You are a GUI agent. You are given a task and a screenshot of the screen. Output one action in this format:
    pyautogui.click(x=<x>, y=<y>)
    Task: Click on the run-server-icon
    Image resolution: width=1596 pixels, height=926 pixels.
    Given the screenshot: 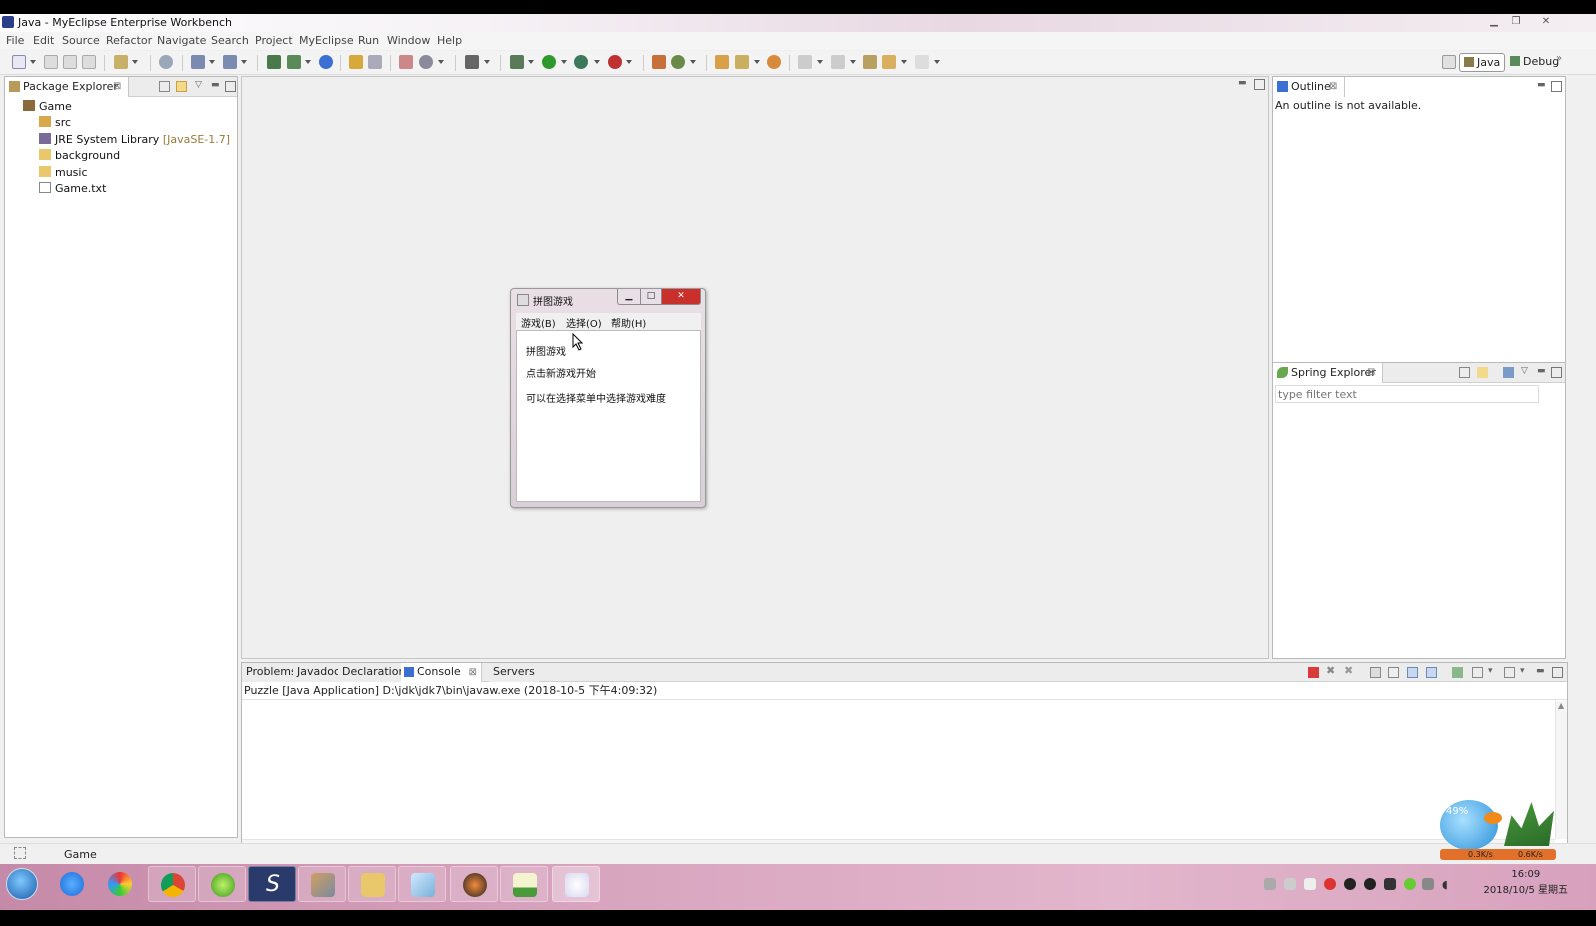 What is the action you would take?
    pyautogui.click(x=230, y=62)
    